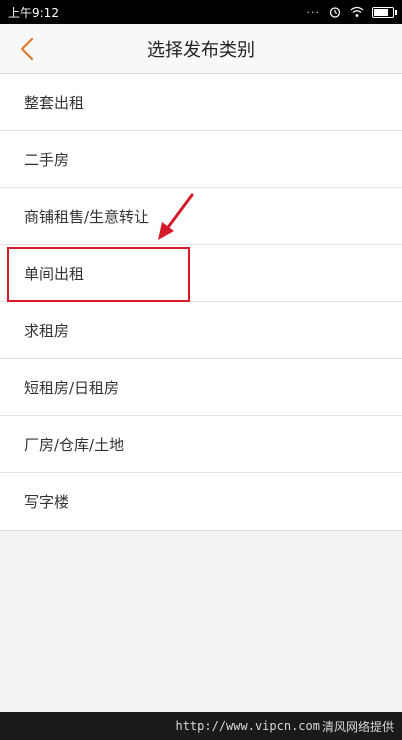 The width and height of the screenshot is (402, 740). Describe the element at coordinates (47, 159) in the screenshot. I see `list-item-label: 二手房` at that location.